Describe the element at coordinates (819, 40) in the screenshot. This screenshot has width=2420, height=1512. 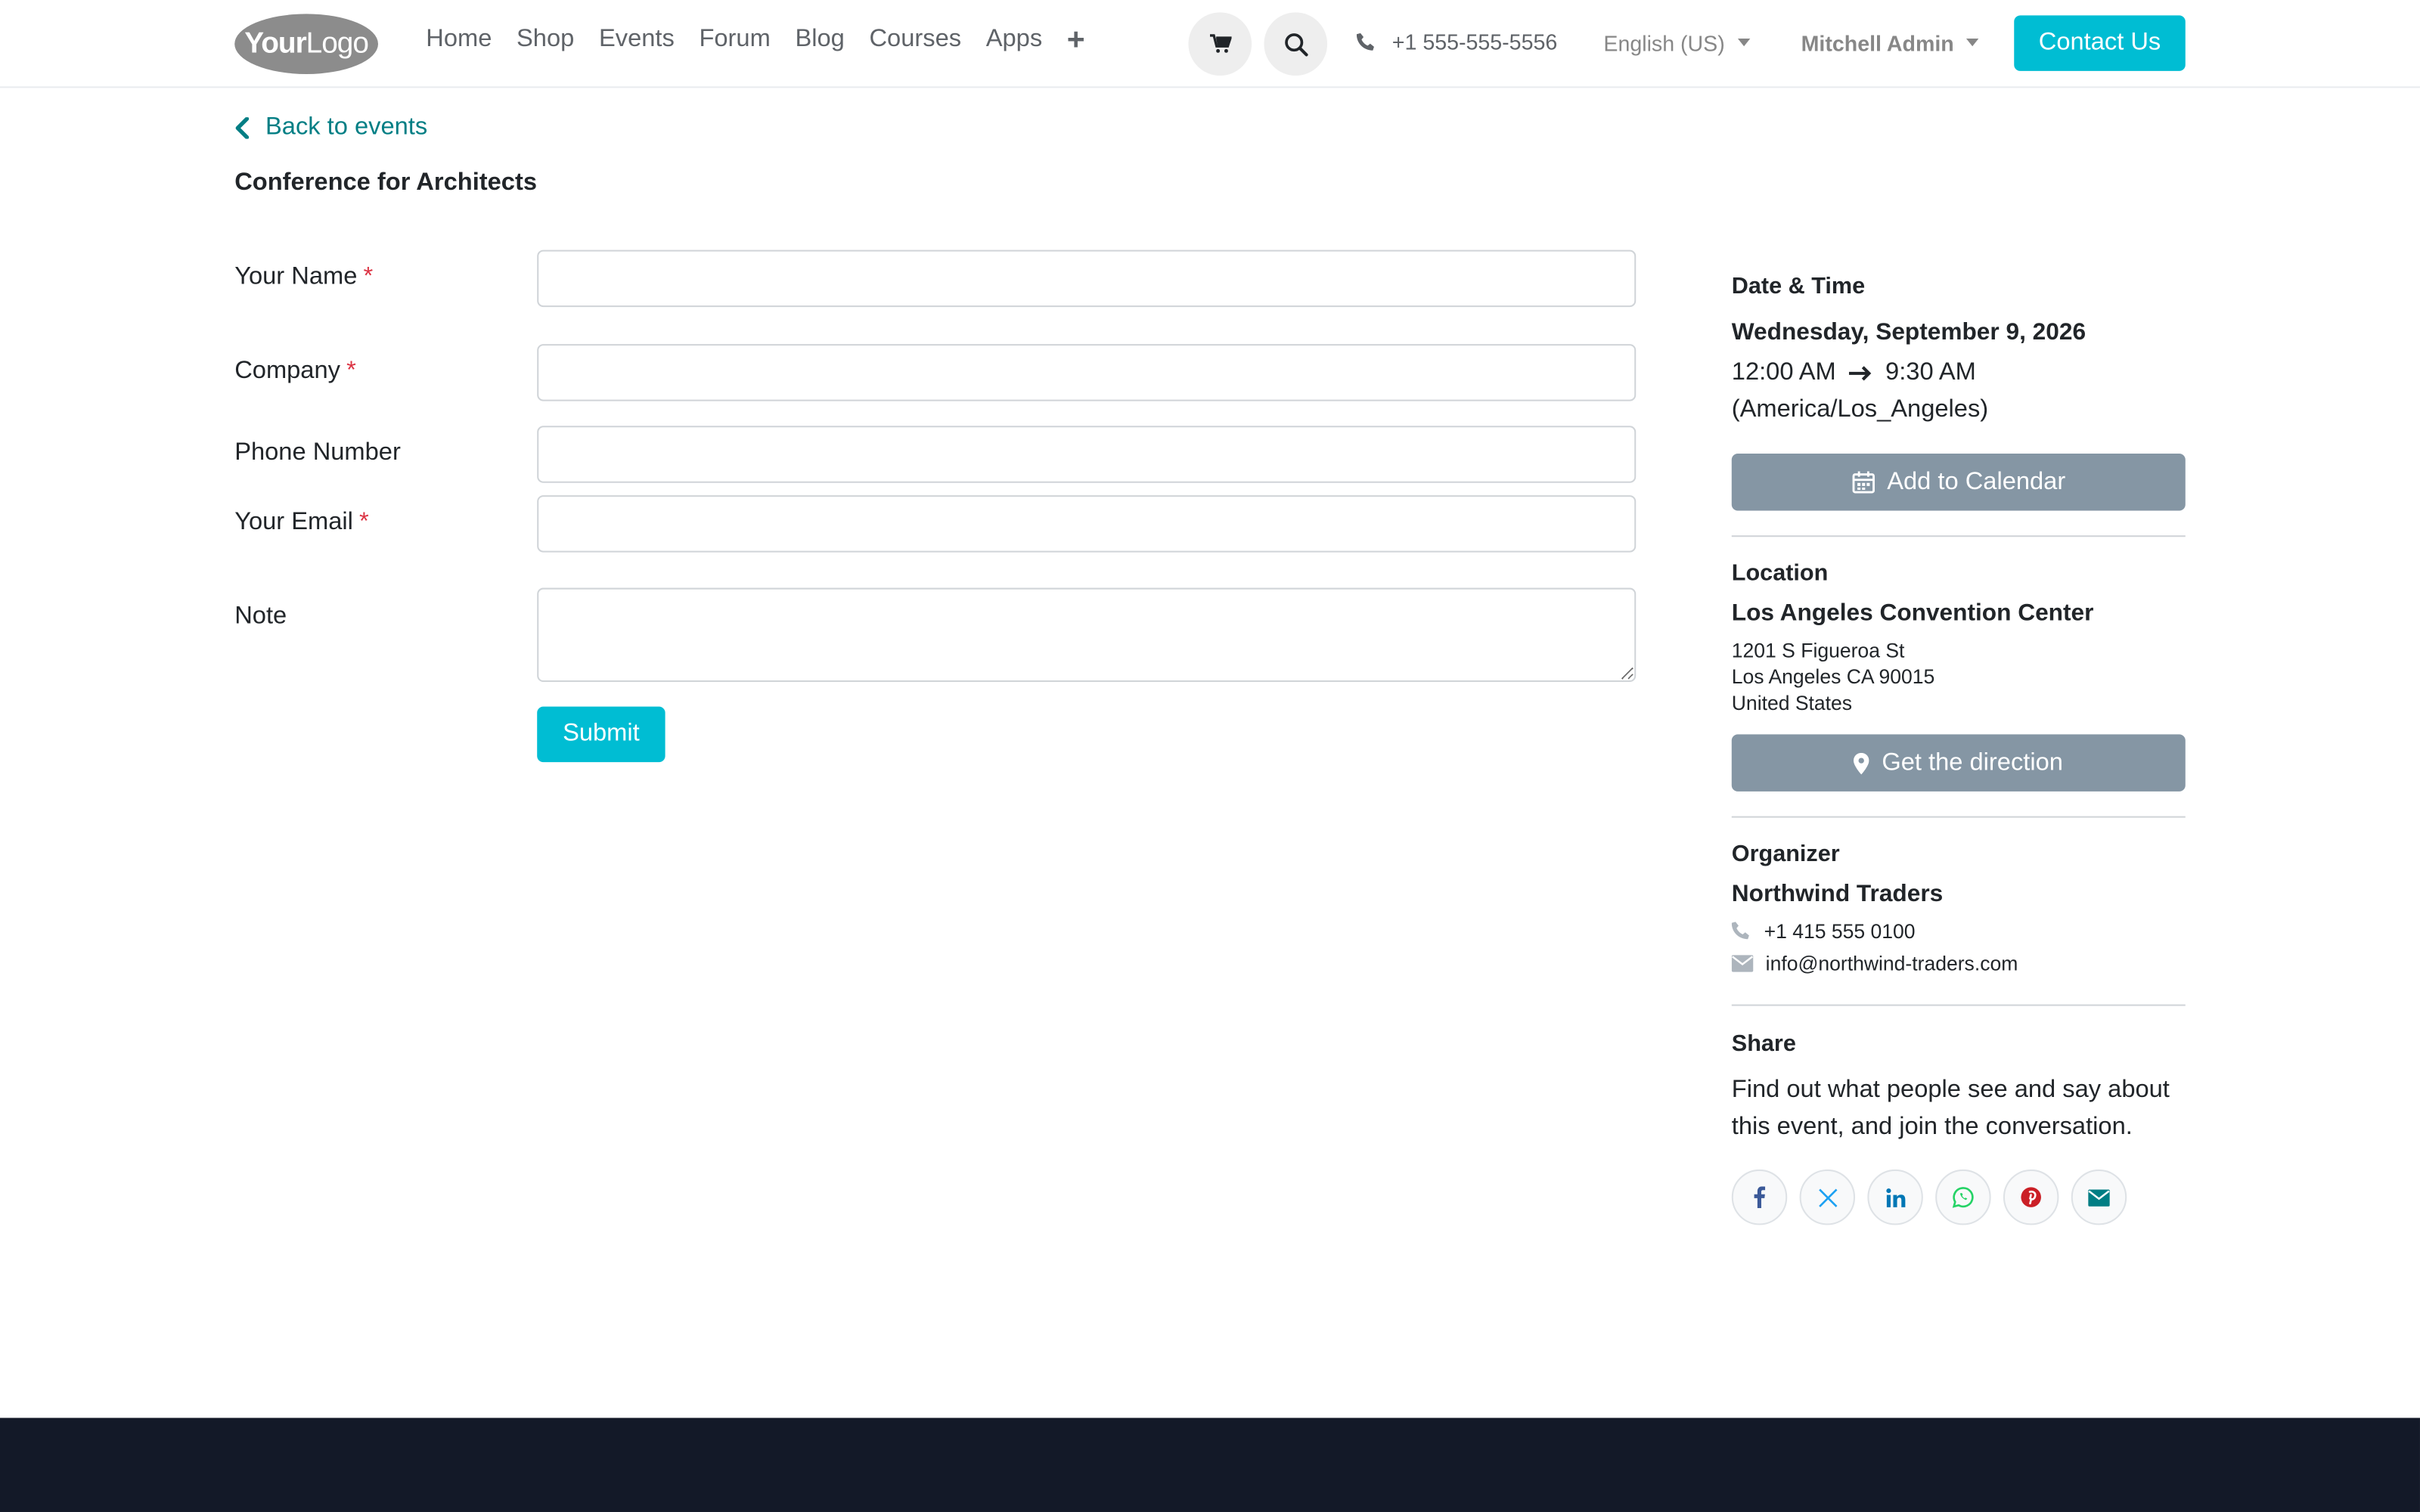
I see `nav-blog: Blog` at that location.